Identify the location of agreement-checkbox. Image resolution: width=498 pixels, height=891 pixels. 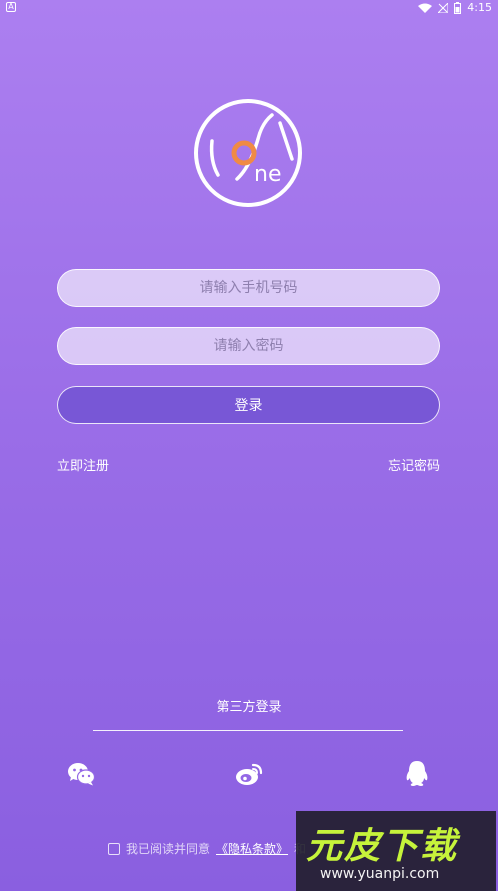
(114, 848).